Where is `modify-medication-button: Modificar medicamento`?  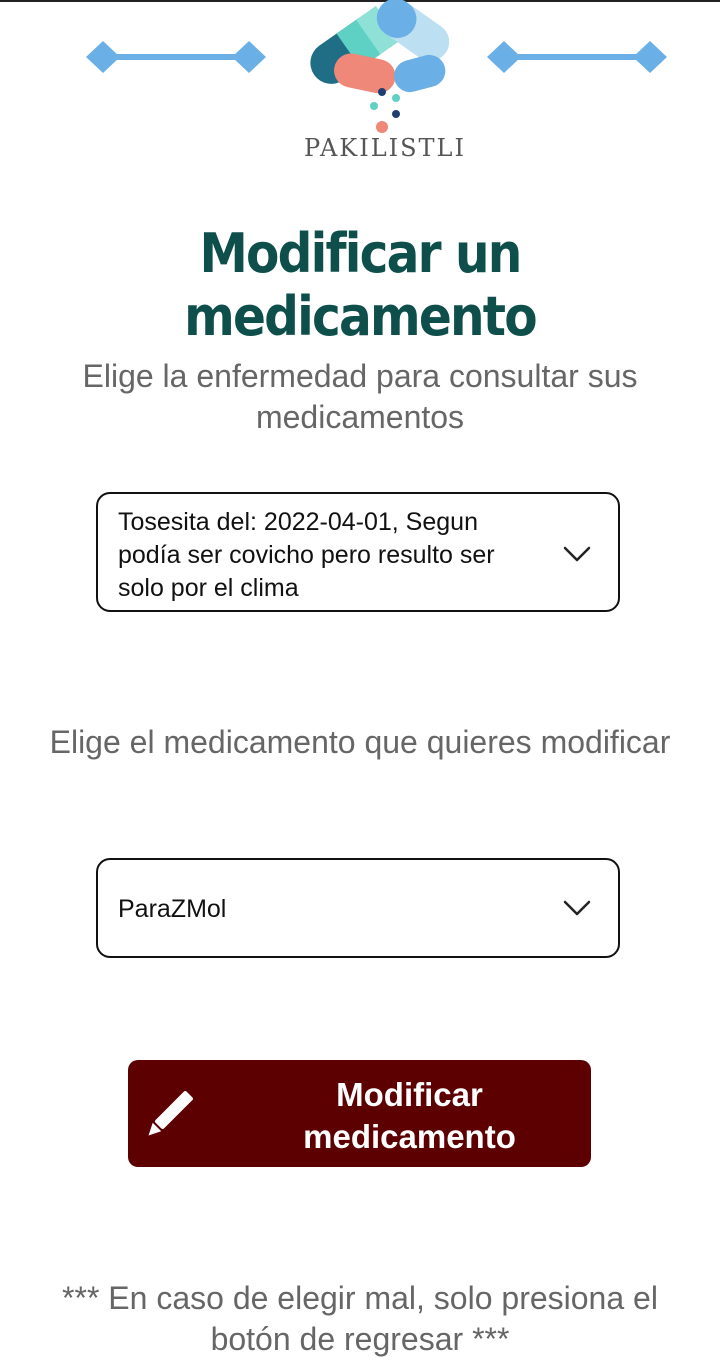 modify-medication-button: Modificar medicamento is located at coordinates (359, 1113).